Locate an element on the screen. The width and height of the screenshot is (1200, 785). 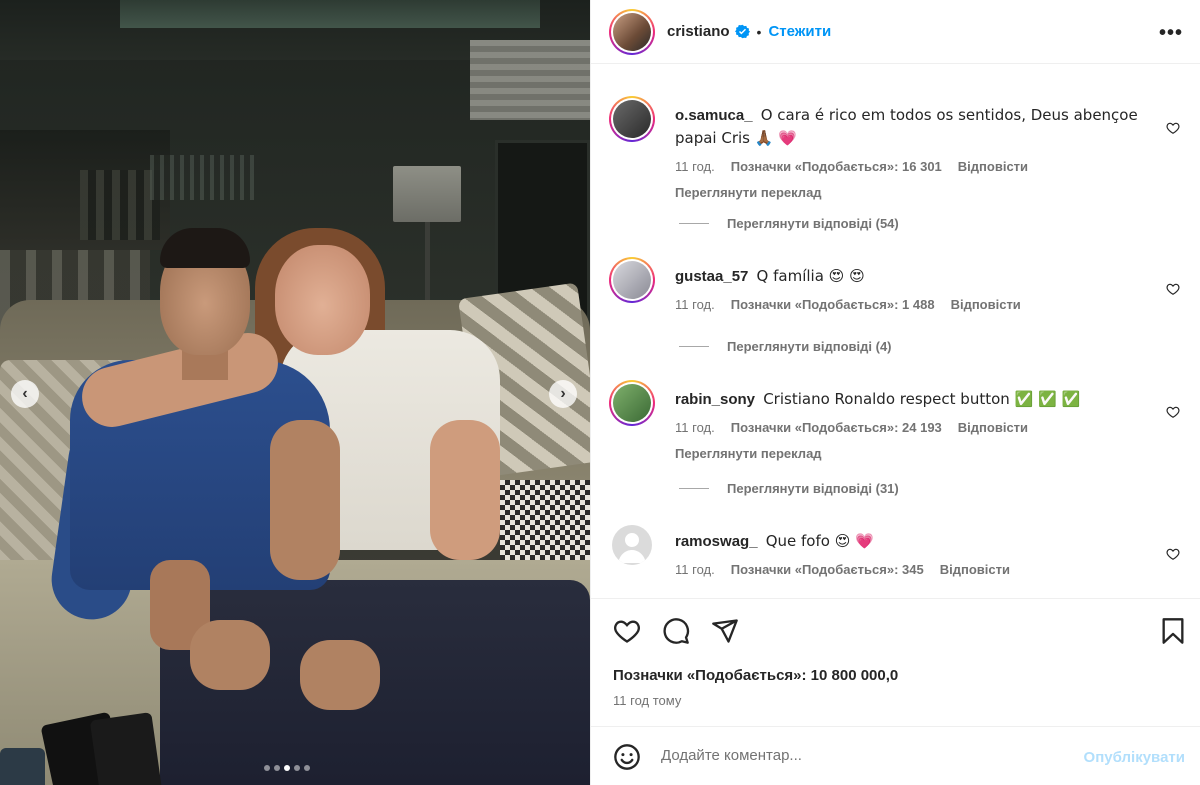
comment-username: gustaa_57 is located at coordinates (711, 276).